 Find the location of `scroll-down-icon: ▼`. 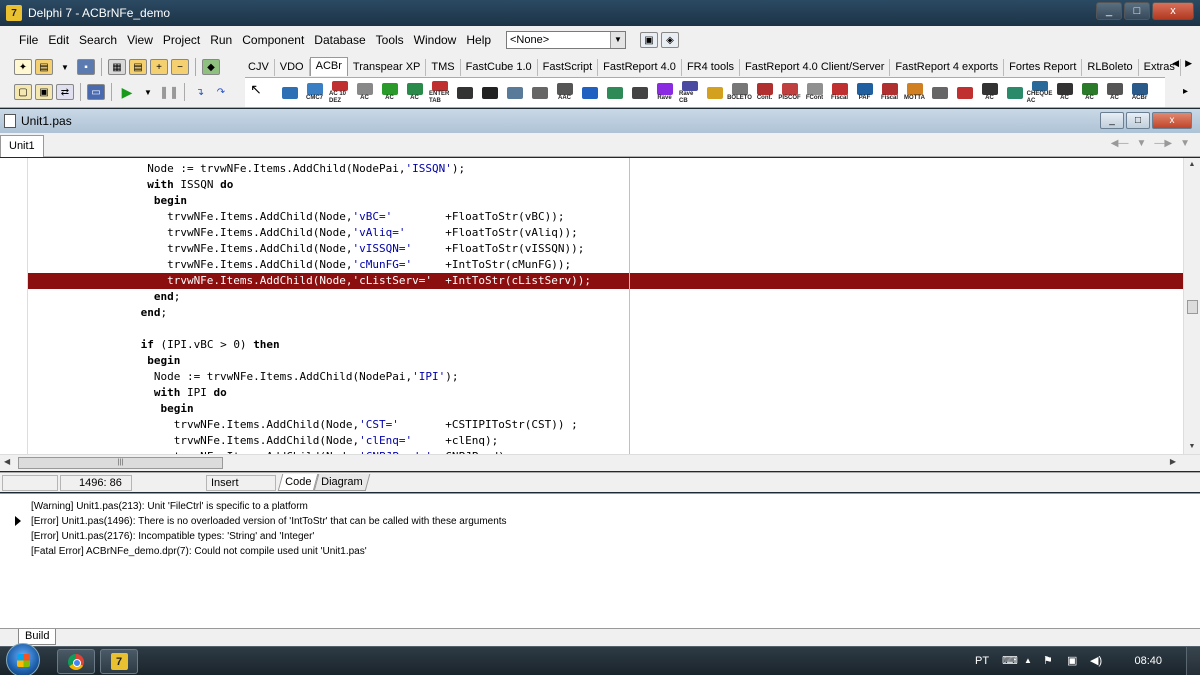

scroll-down-icon: ▼ is located at coordinates (1192, 447).